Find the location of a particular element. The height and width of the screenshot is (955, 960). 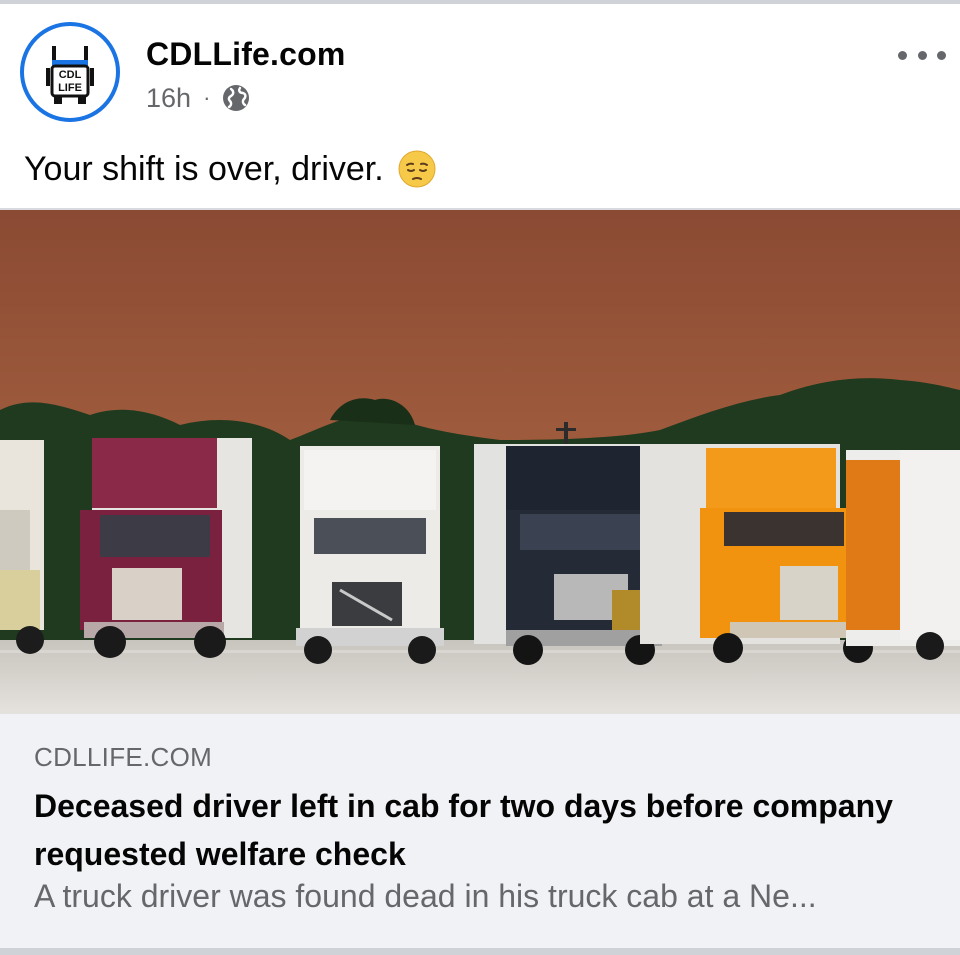

caption-text: Your shift is over, driver. is located at coordinates (204, 168).